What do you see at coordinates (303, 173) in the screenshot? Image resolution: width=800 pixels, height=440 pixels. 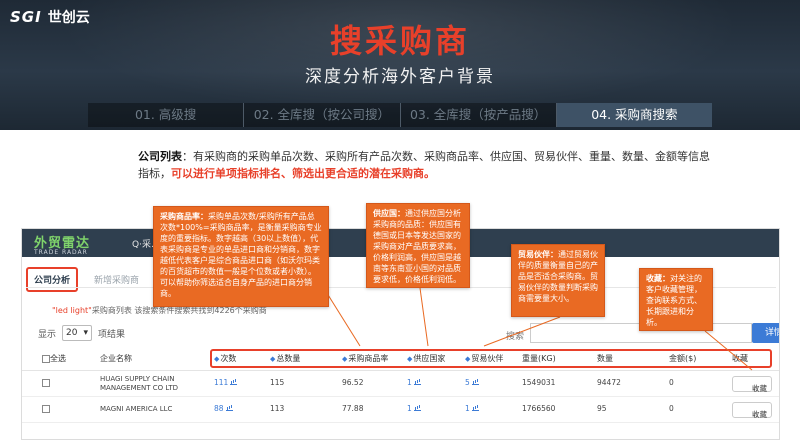 I see `description-highlight: 可以进行单项指标排名、筛选出更合适的潜在采购商。` at bounding box center [303, 173].